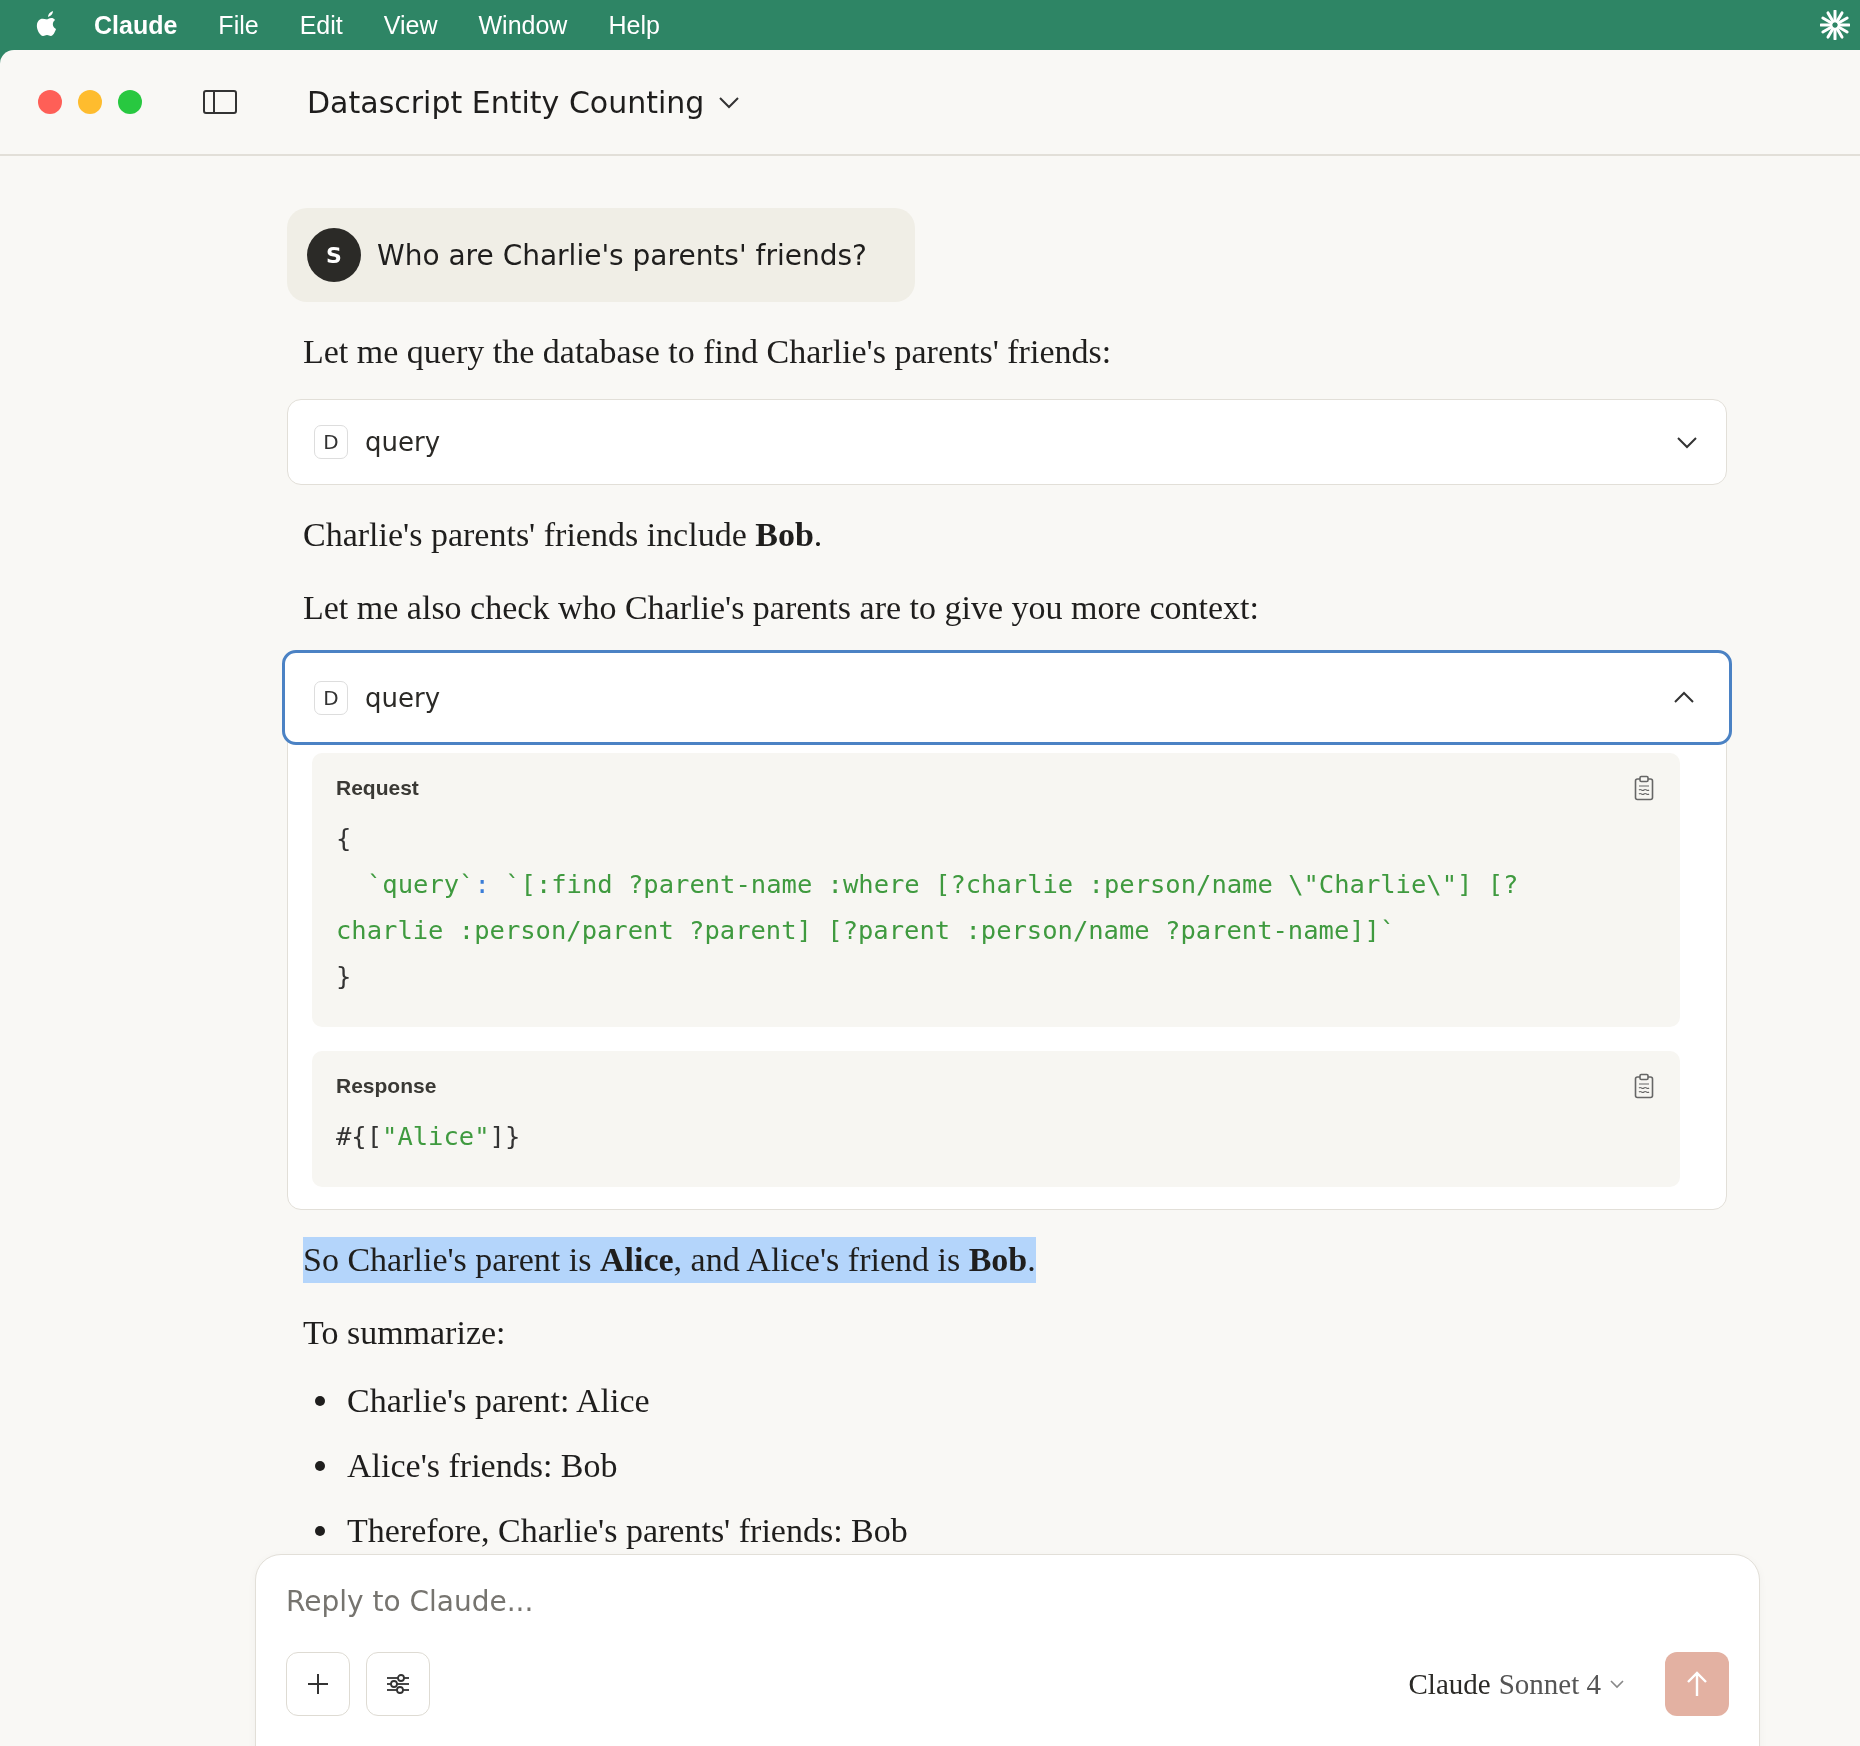 This screenshot has width=1860, height=1746. What do you see at coordinates (781, 608) in the screenshot?
I see `message-text: Let me also check who Charlie's parents are to give you more context:` at bounding box center [781, 608].